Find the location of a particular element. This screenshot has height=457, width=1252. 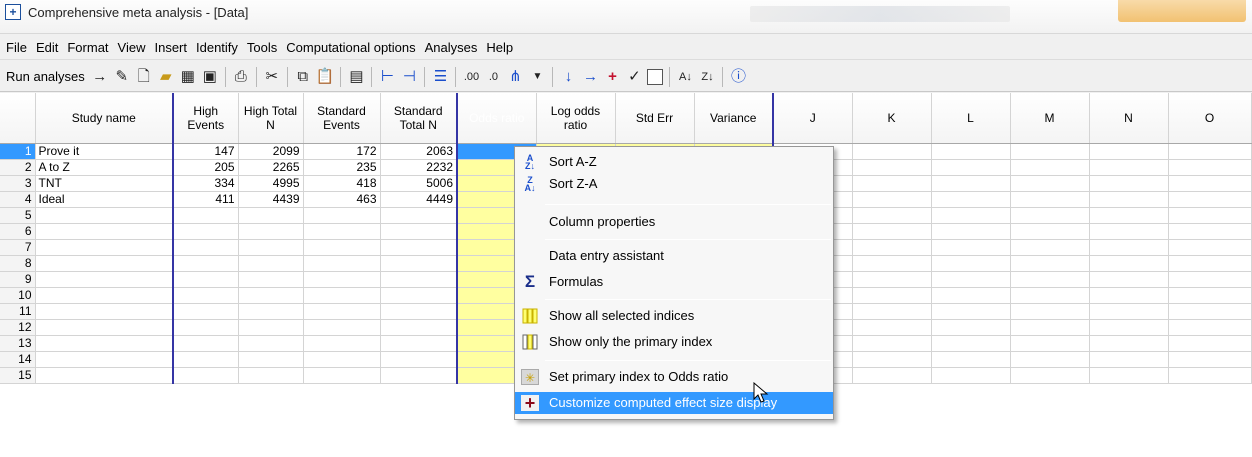

menu-help: Help is located at coordinates (499, 47).